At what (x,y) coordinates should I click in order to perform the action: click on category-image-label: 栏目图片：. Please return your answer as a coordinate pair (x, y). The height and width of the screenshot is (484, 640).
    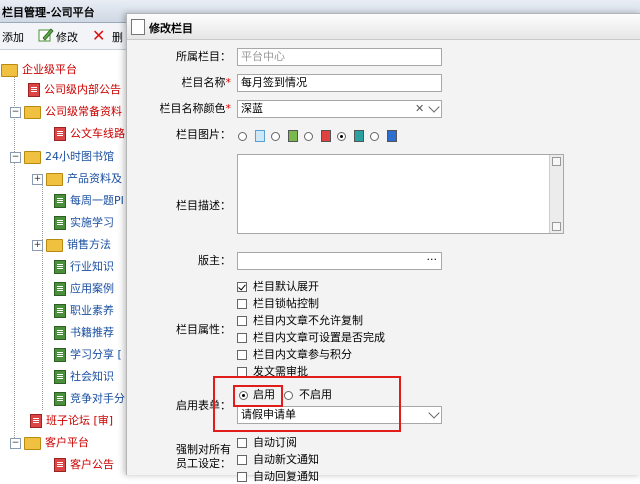
    Looking at the image, I should click on (203, 134).